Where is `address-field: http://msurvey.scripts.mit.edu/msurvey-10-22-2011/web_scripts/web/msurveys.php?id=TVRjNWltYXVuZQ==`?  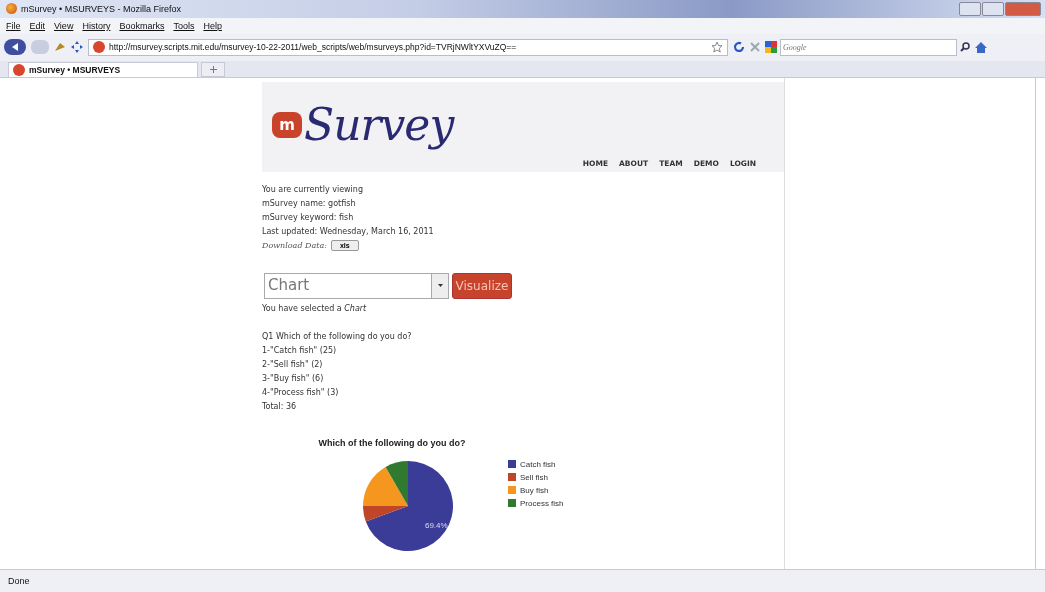
address-field: http://msurvey.scripts.mit.edu/msurvey-10-22-2011/web_scripts/web/msurveys.php?id=TVRjNWltYXVuZQ== is located at coordinates (408, 47).